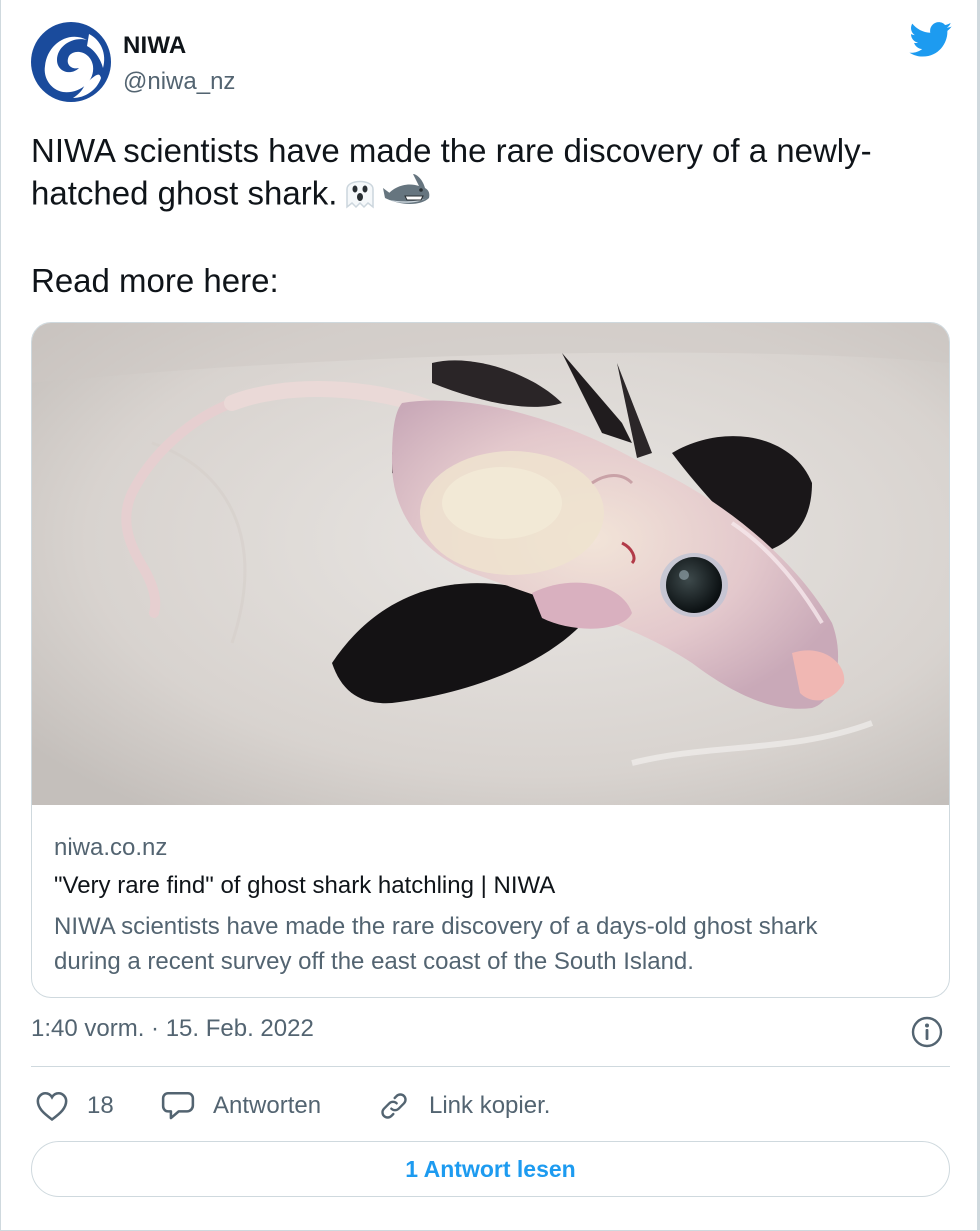 The height and width of the screenshot is (1231, 980). I want to click on like-button: 18, so click(74, 1106).